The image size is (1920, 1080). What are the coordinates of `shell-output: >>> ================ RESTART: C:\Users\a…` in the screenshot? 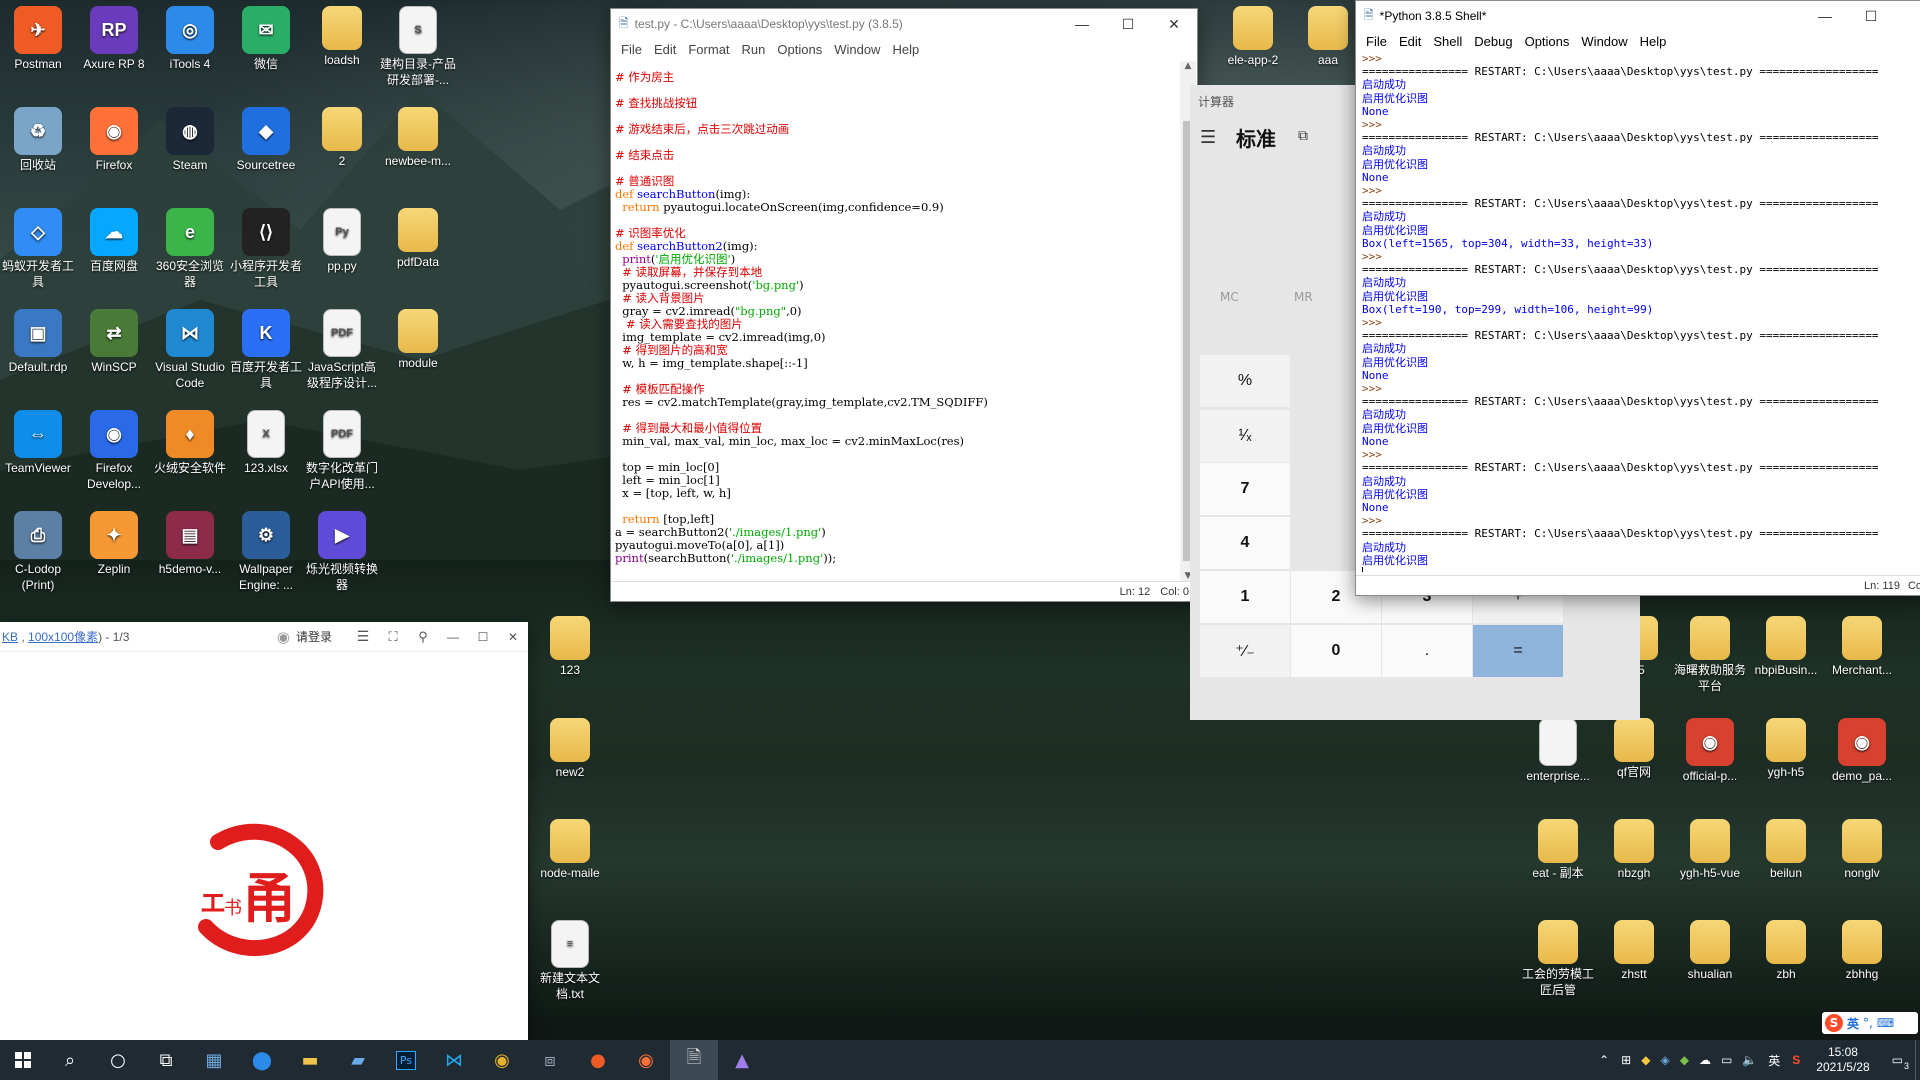 It's located at (1641, 312).